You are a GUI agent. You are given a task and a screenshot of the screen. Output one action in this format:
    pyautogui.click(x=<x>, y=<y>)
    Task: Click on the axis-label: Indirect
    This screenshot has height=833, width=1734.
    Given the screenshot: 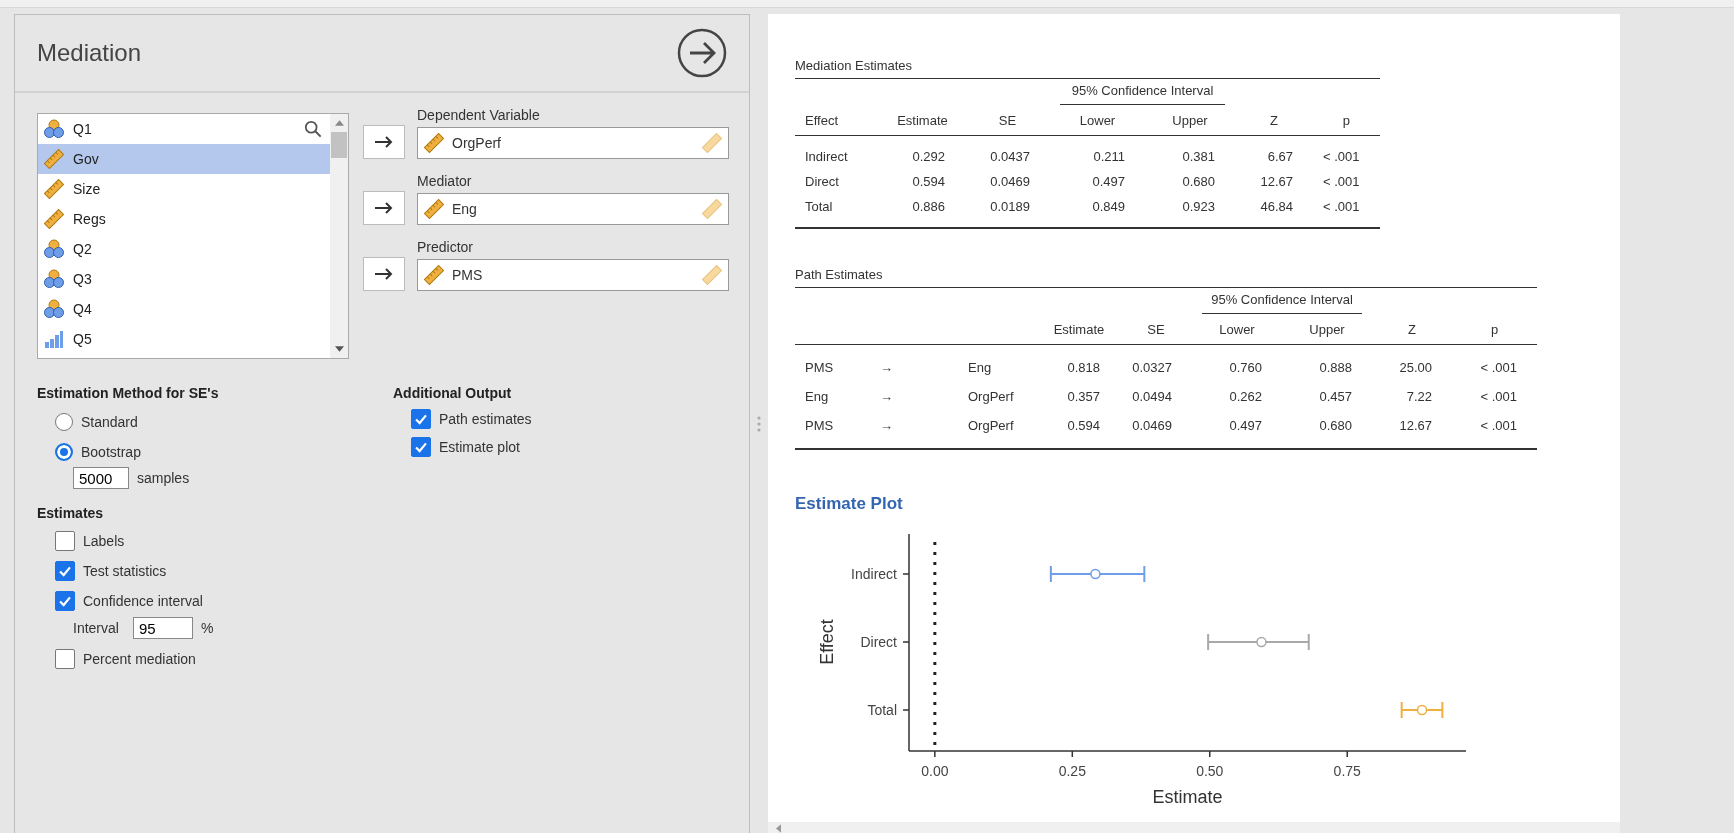 What is the action you would take?
    pyautogui.click(x=874, y=574)
    